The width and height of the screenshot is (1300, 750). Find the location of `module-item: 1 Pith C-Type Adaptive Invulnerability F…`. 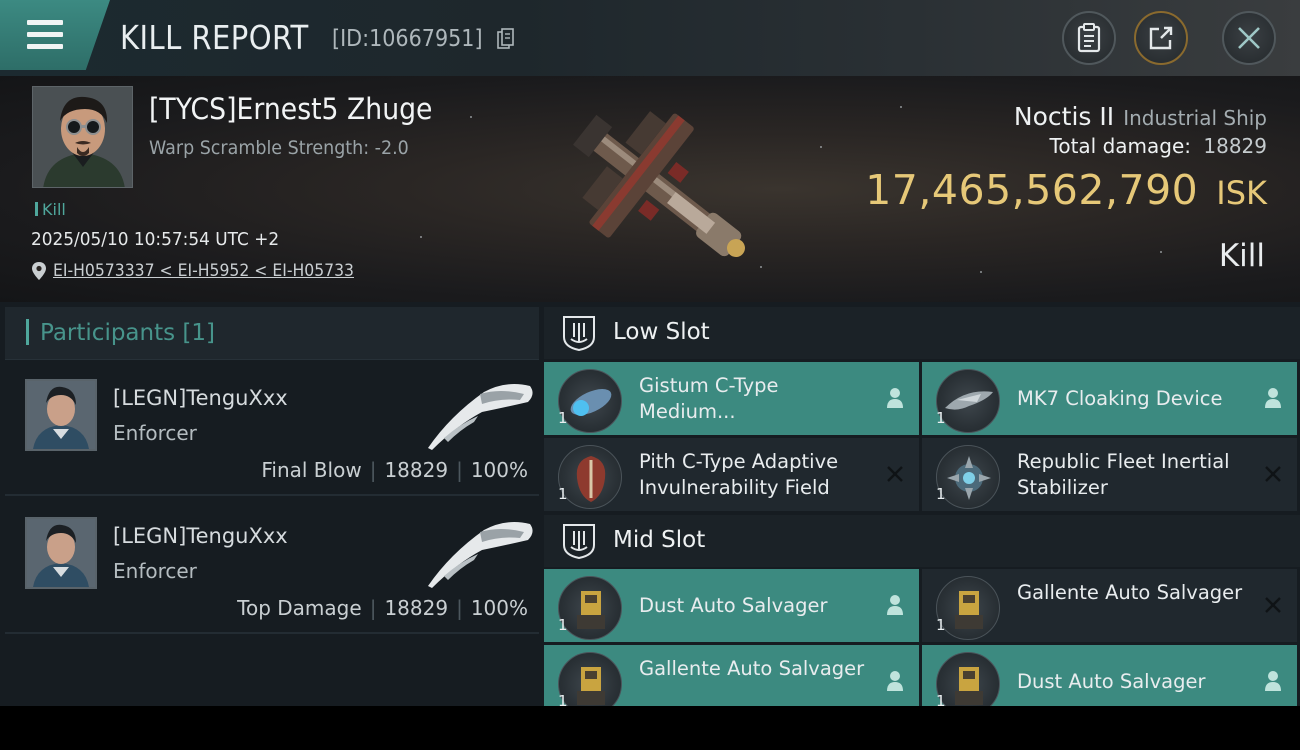

module-item: 1 Pith C-Type Adaptive Invulnerability F… is located at coordinates (731, 474).